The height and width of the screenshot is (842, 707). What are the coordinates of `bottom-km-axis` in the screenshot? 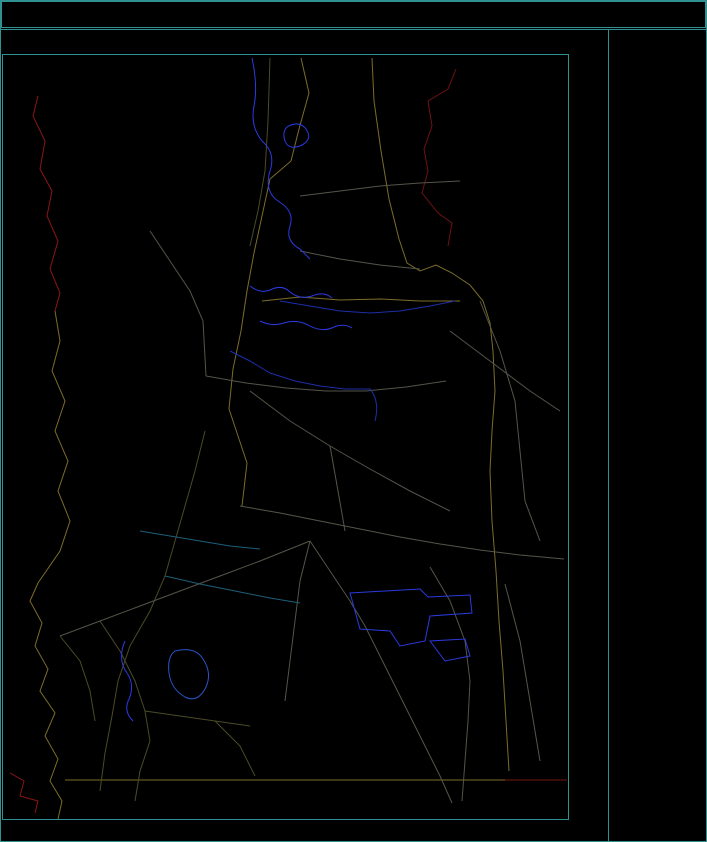 It's located at (304, 830).